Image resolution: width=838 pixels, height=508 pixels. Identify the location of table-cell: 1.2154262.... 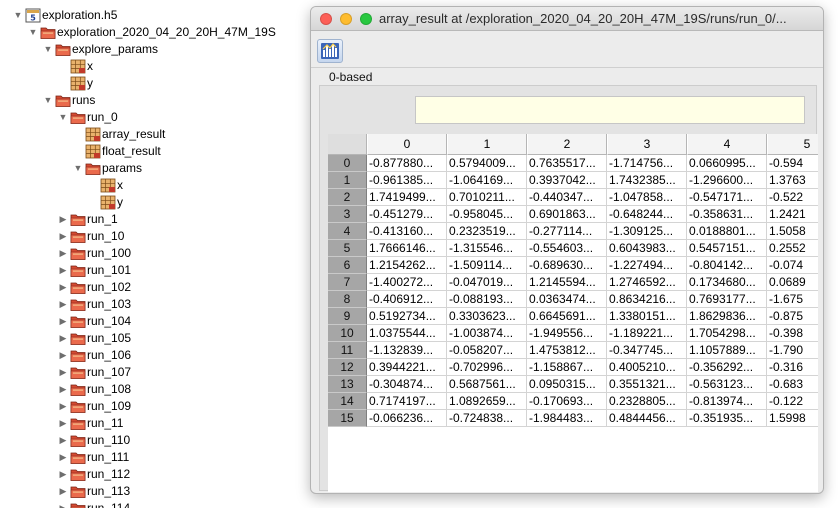
(407, 265).